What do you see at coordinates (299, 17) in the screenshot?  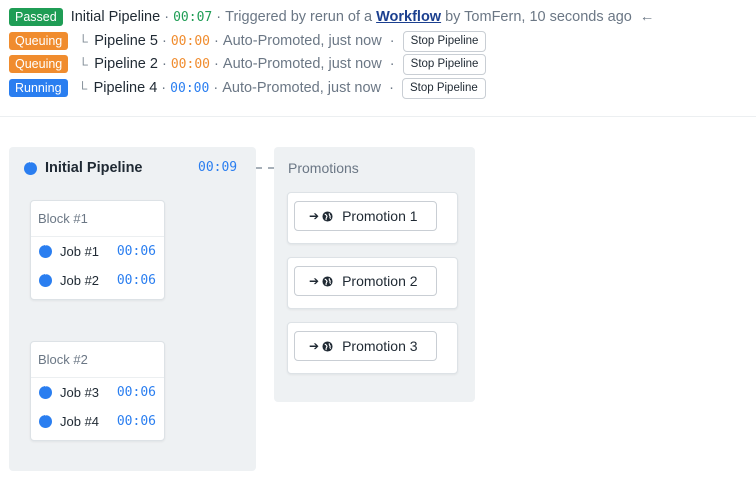 I see `trigger-text: Triggered by rerun of a` at bounding box center [299, 17].